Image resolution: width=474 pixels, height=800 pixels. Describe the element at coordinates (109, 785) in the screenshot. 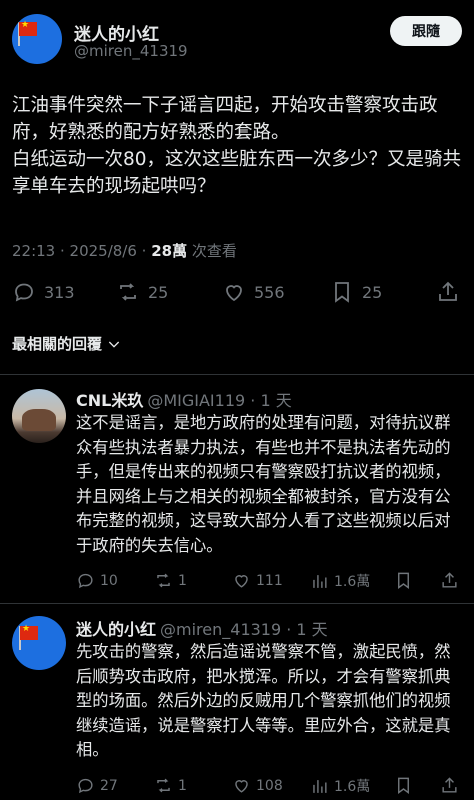

I see `reply-count: 27` at that location.